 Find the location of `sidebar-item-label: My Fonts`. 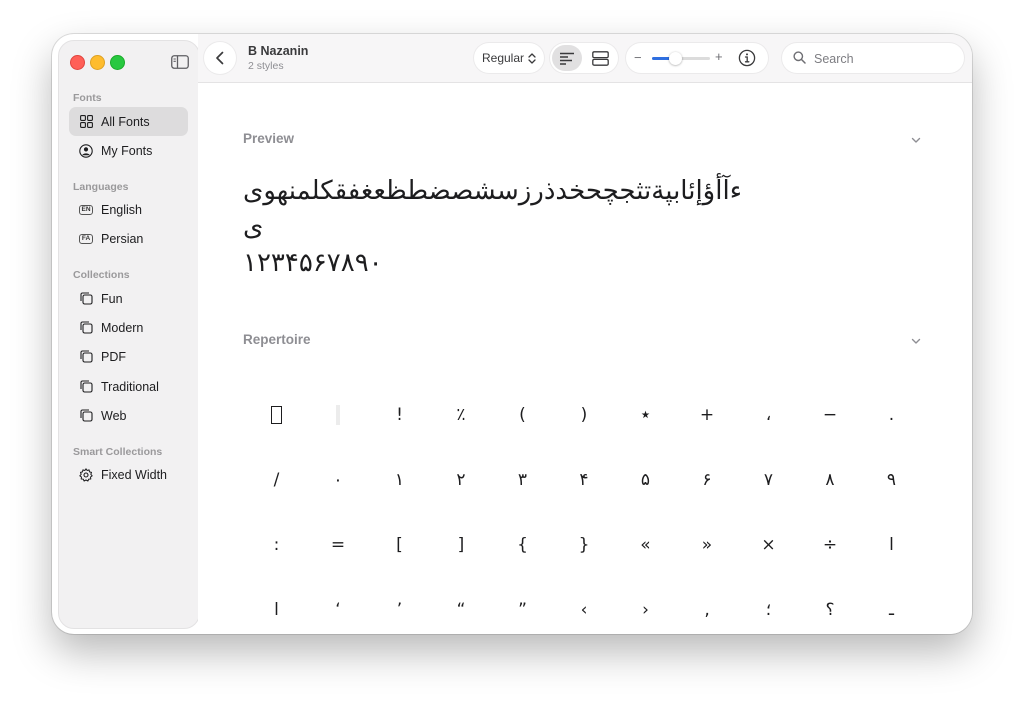

sidebar-item-label: My Fonts is located at coordinates (127, 150).